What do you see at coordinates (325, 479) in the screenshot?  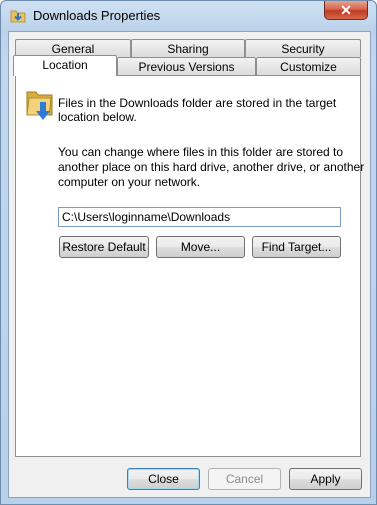 I see `apply-button: Apply` at bounding box center [325, 479].